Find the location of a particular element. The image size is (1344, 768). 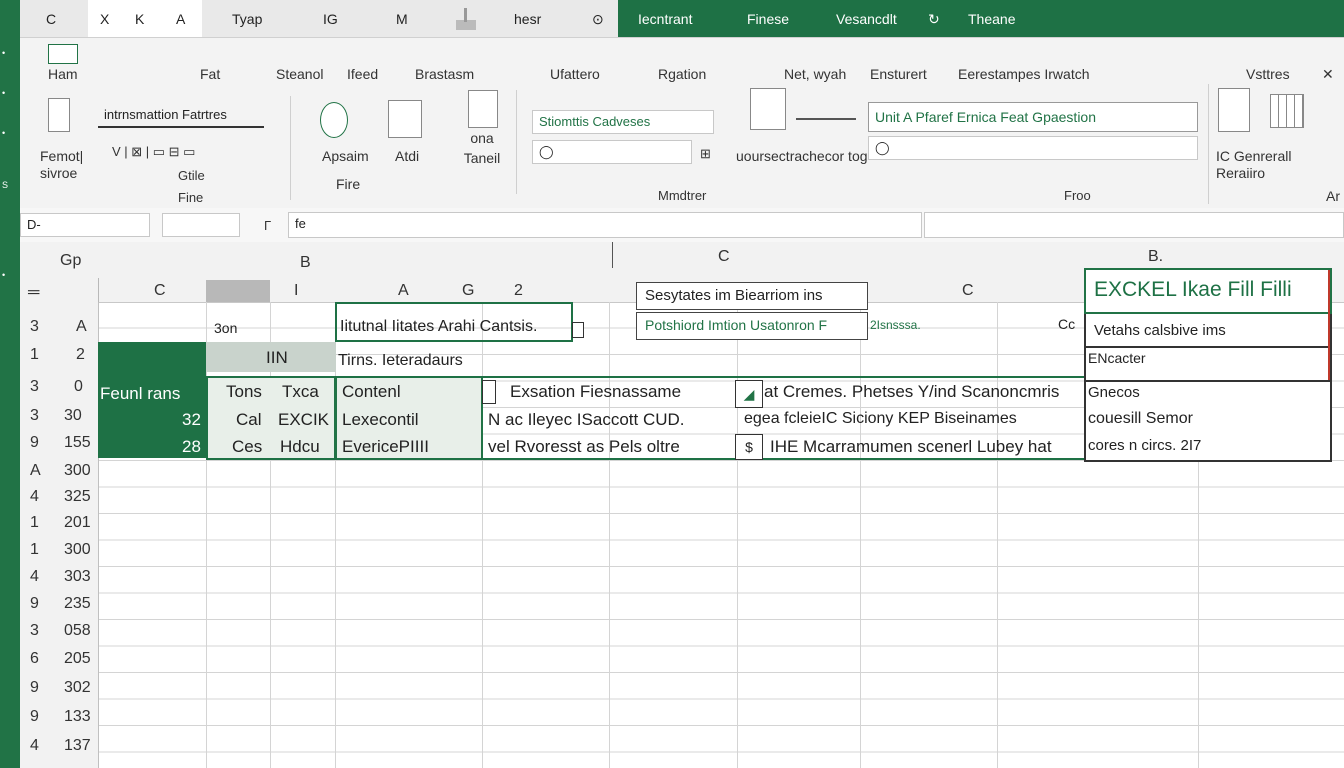

col-header-i: I is located at coordinates (296, 291).